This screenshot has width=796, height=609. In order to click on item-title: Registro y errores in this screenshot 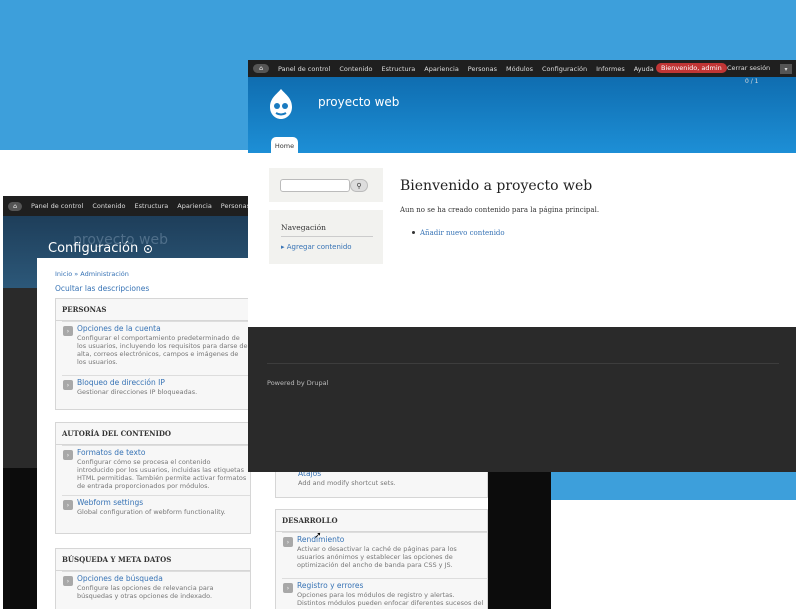, I will do `click(330, 585)`.